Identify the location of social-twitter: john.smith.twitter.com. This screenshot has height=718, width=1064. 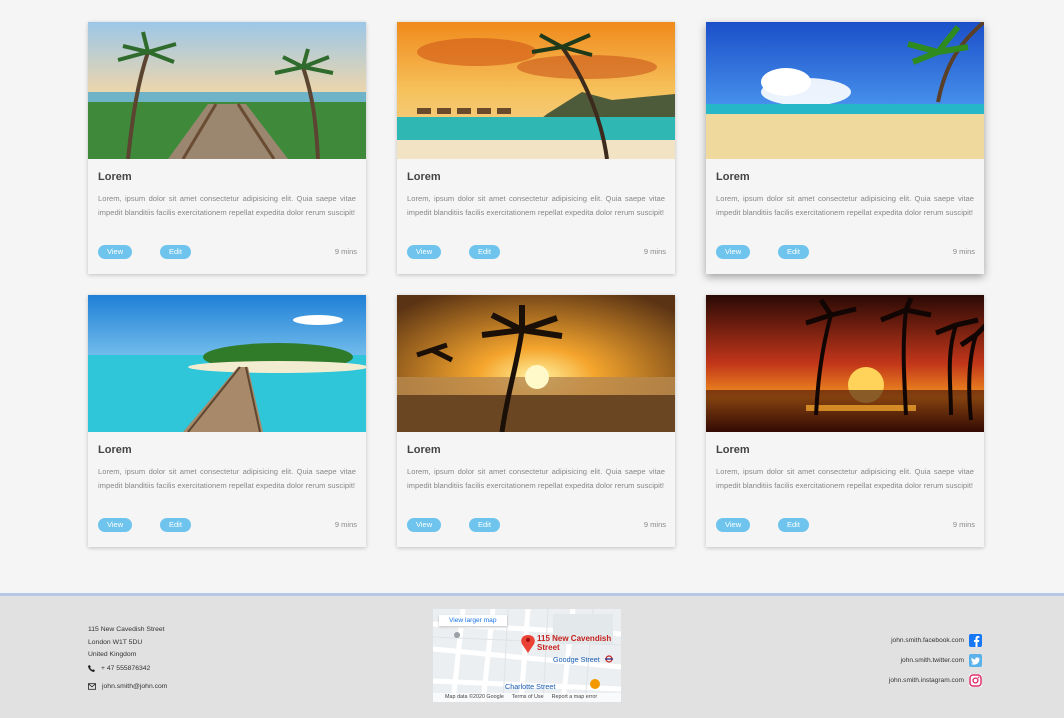
(941, 660).